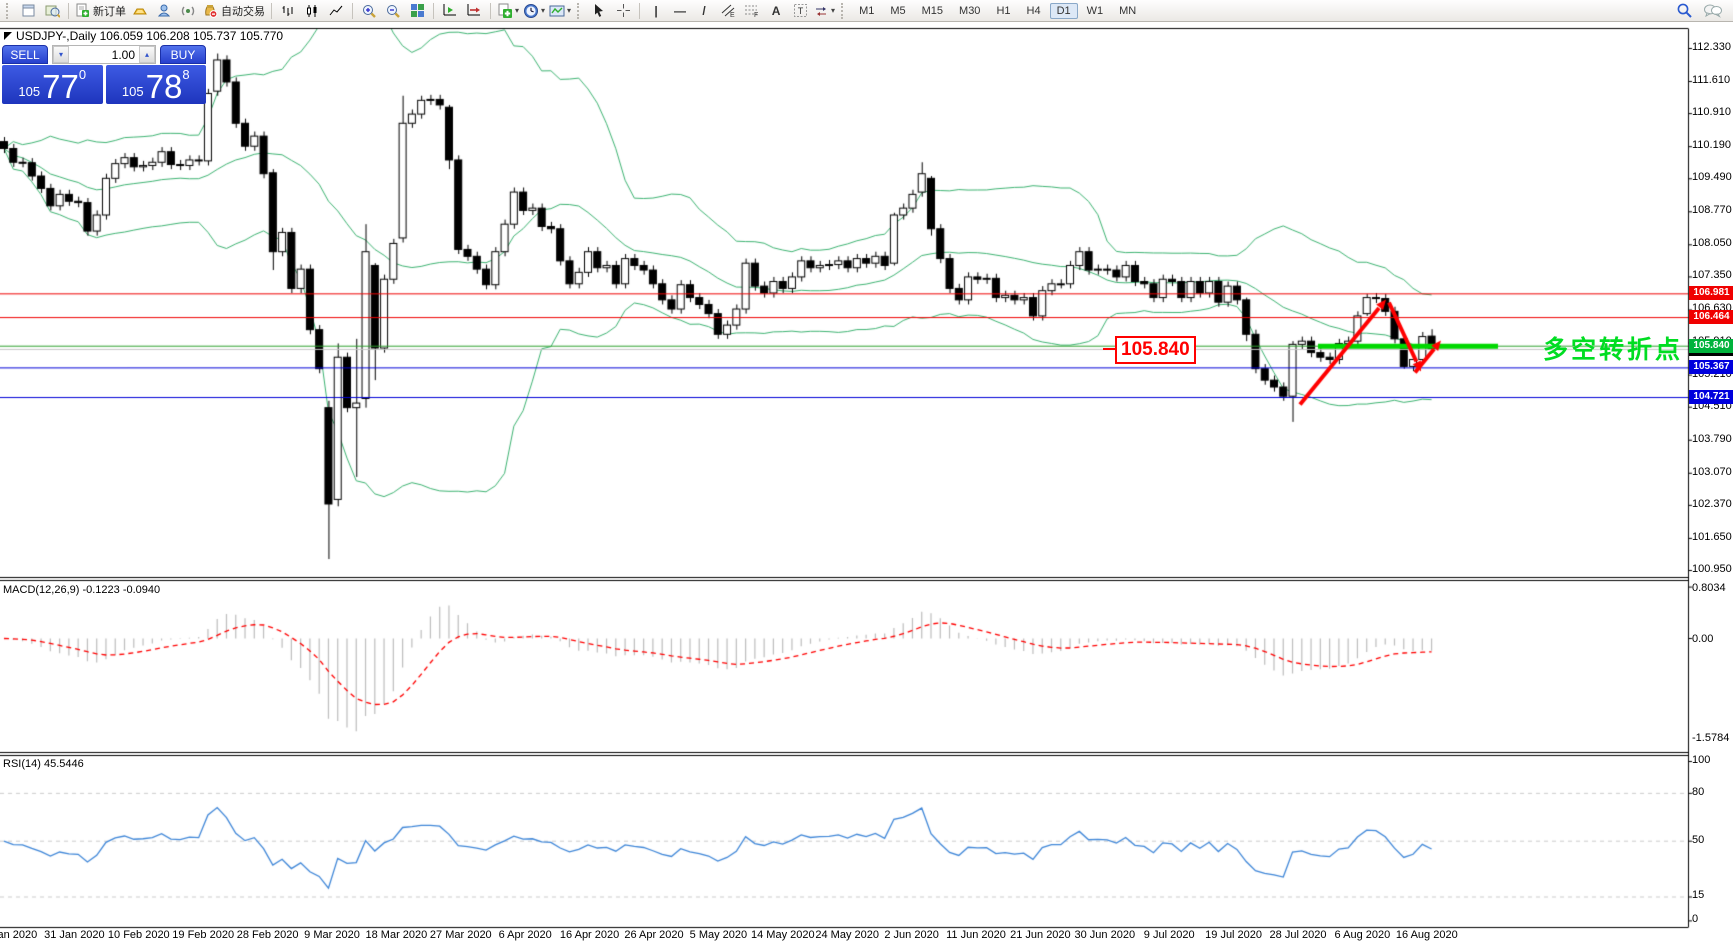  Describe the element at coordinates (534, 11) in the screenshot. I see `periods-button: ▾` at that location.